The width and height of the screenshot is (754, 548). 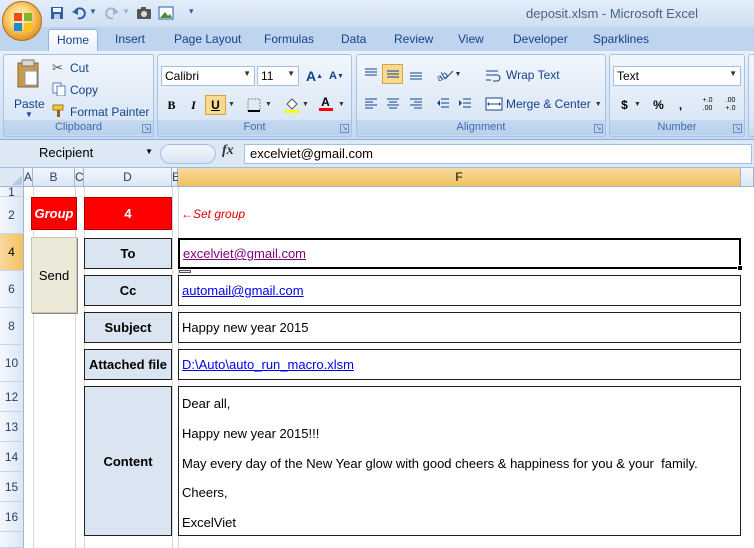 What do you see at coordinates (12, 326) in the screenshot?
I see `row-header-8: 8` at bounding box center [12, 326].